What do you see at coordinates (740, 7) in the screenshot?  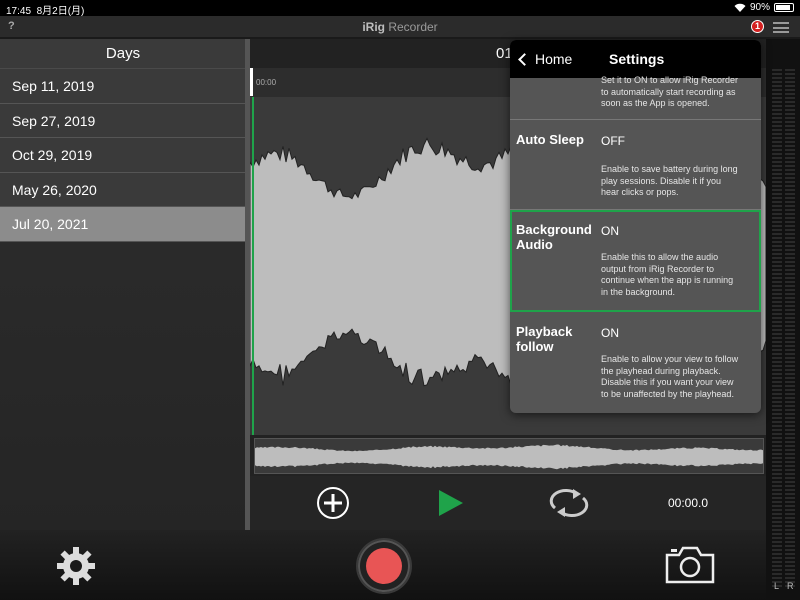 I see `wifi-icon` at bounding box center [740, 7].